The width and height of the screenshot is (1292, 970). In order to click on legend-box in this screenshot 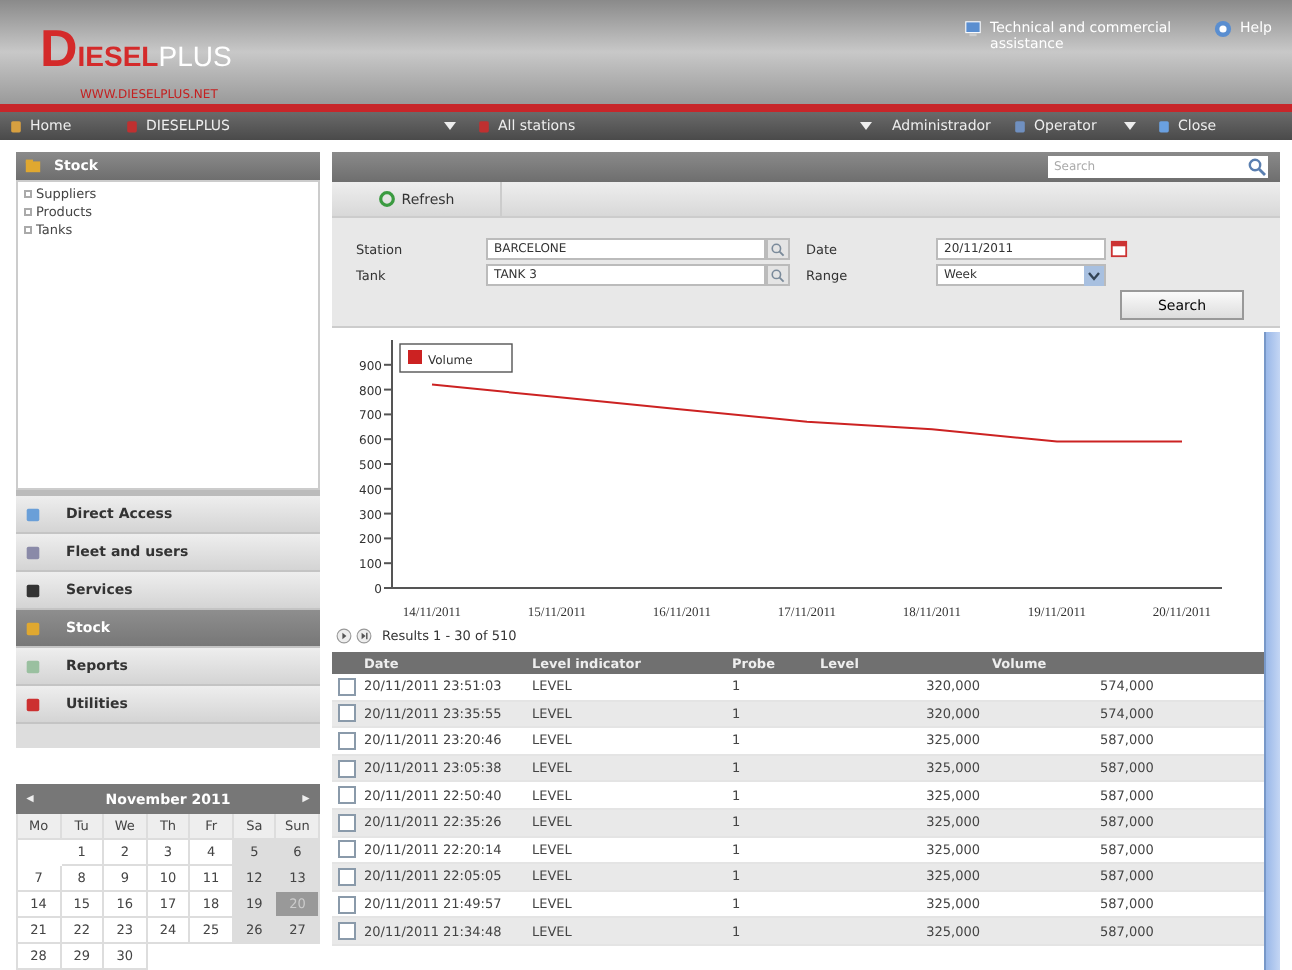, I will do `click(456, 358)`.